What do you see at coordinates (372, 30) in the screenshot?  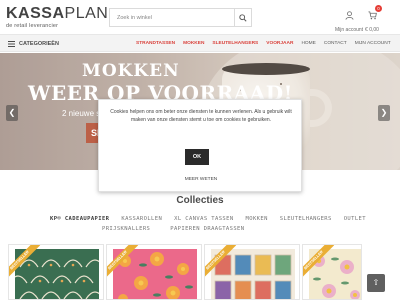 I see `cart-amount: € 0,00` at bounding box center [372, 30].